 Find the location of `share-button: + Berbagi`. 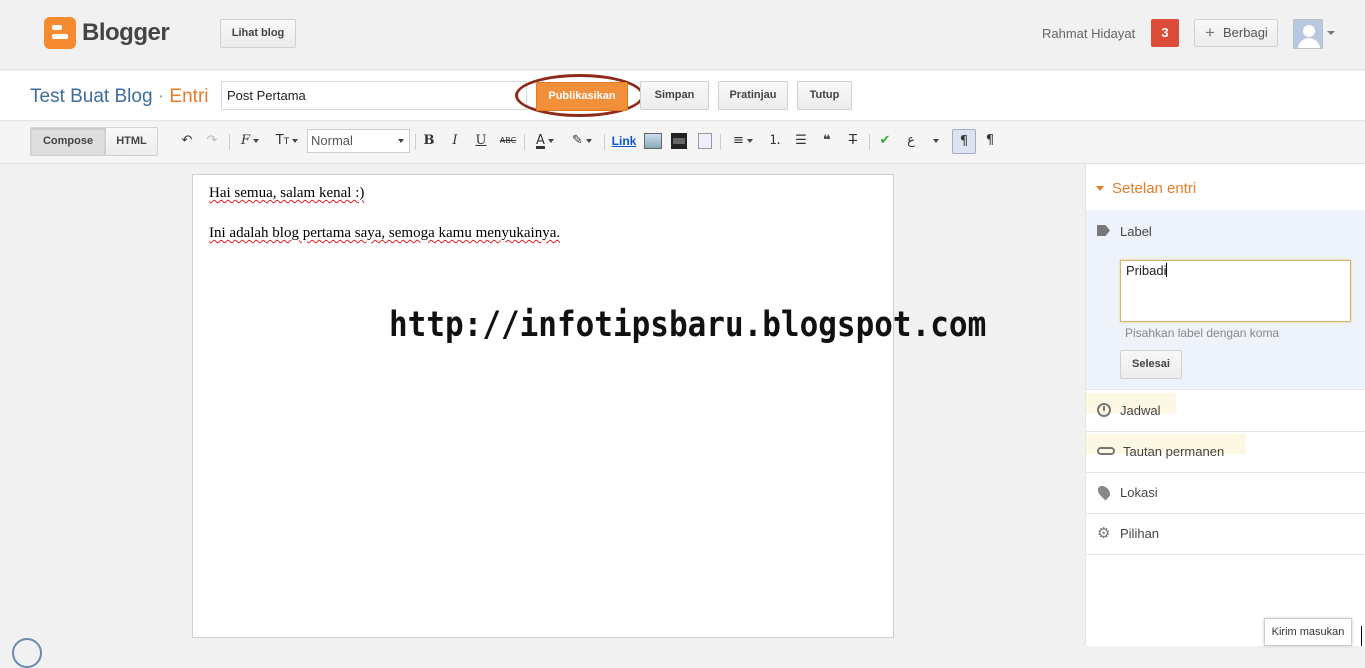

share-button: + Berbagi is located at coordinates (1236, 33).